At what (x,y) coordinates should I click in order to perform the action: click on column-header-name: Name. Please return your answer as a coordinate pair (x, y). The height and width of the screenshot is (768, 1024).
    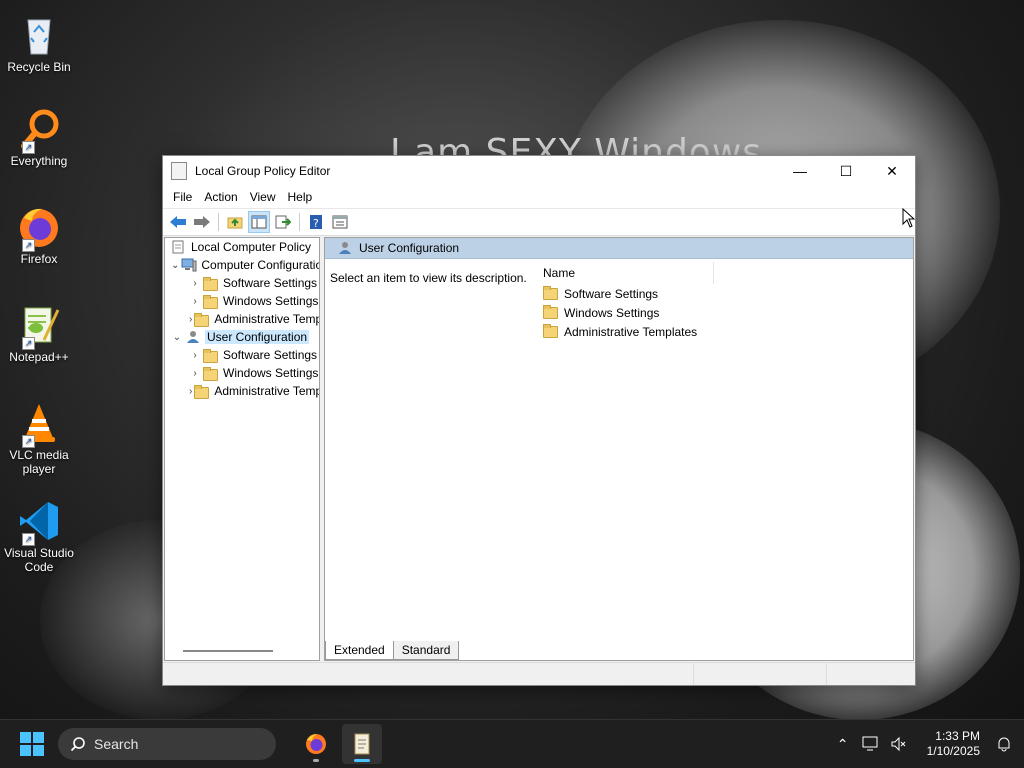
    Looking at the image, I should click on (625, 273).